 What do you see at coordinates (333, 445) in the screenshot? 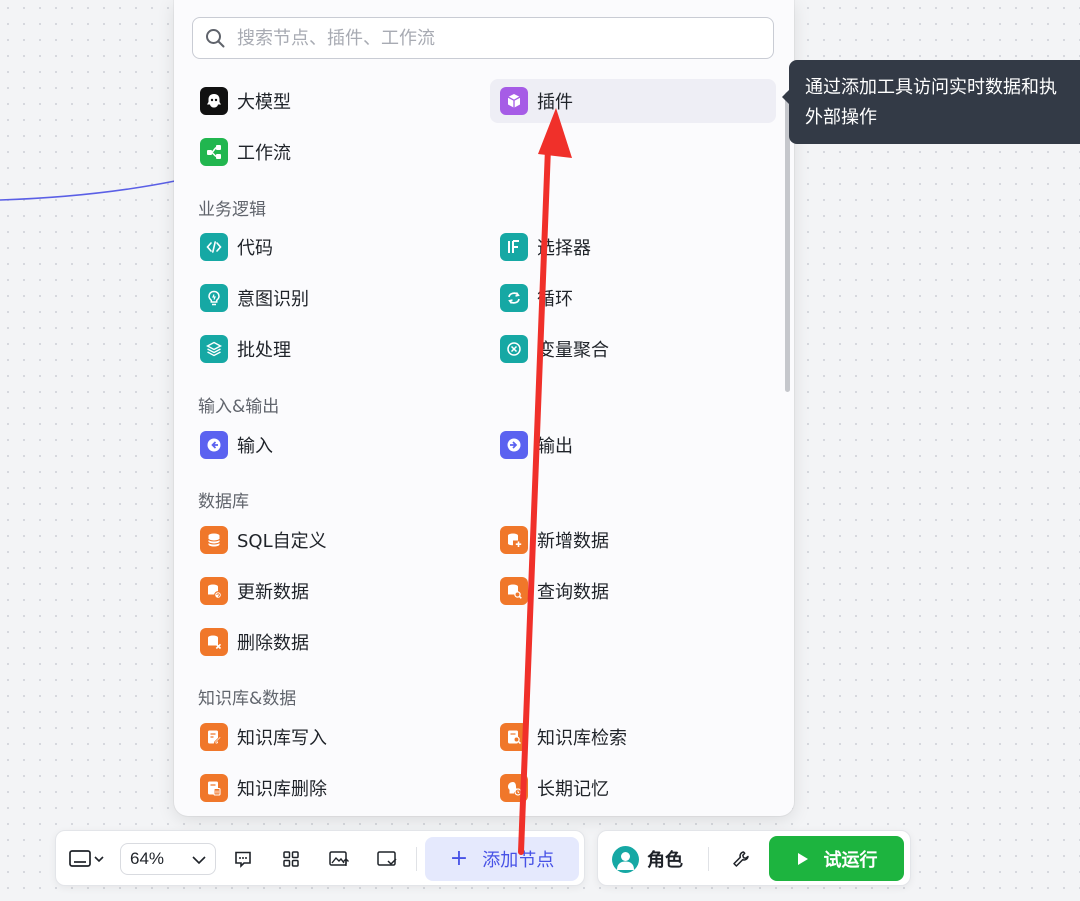
I see `node-input: 输入` at bounding box center [333, 445].